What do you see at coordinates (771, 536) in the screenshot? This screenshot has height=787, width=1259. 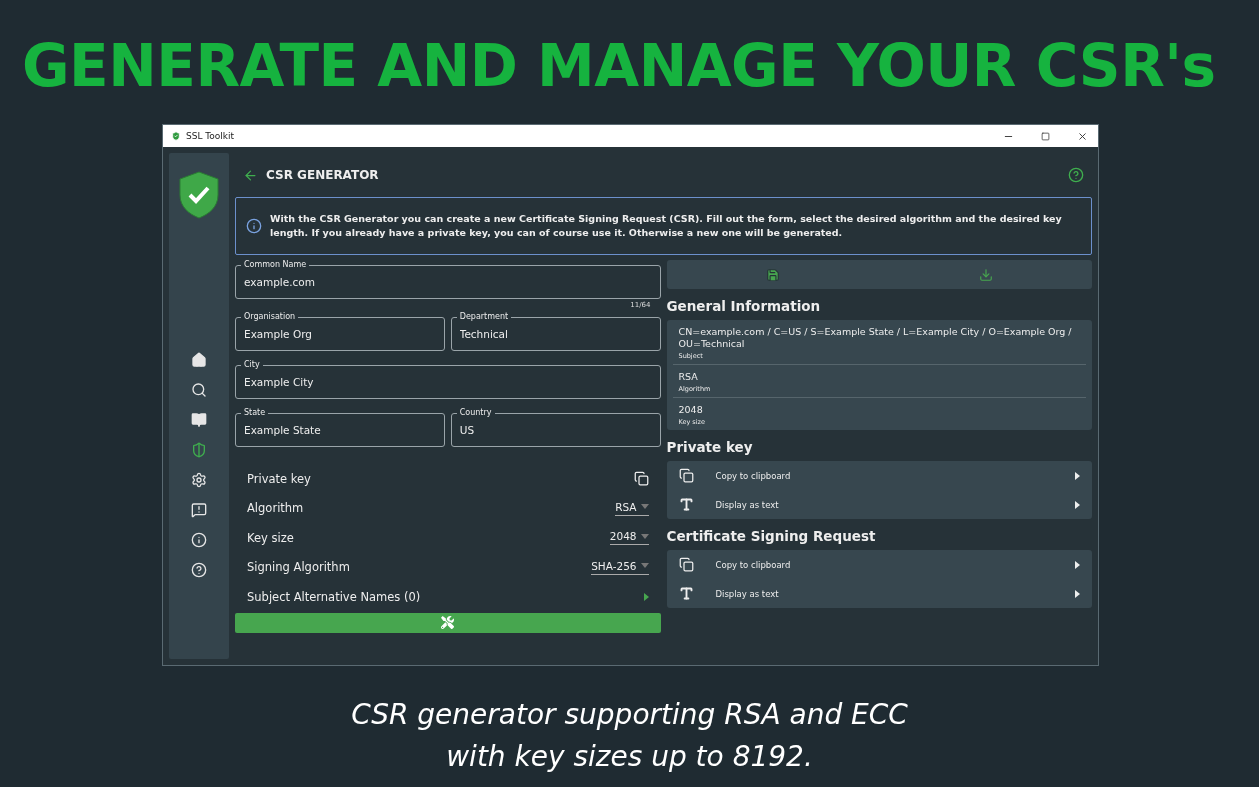 I see `section-title: Certificate Signing Request` at bounding box center [771, 536].